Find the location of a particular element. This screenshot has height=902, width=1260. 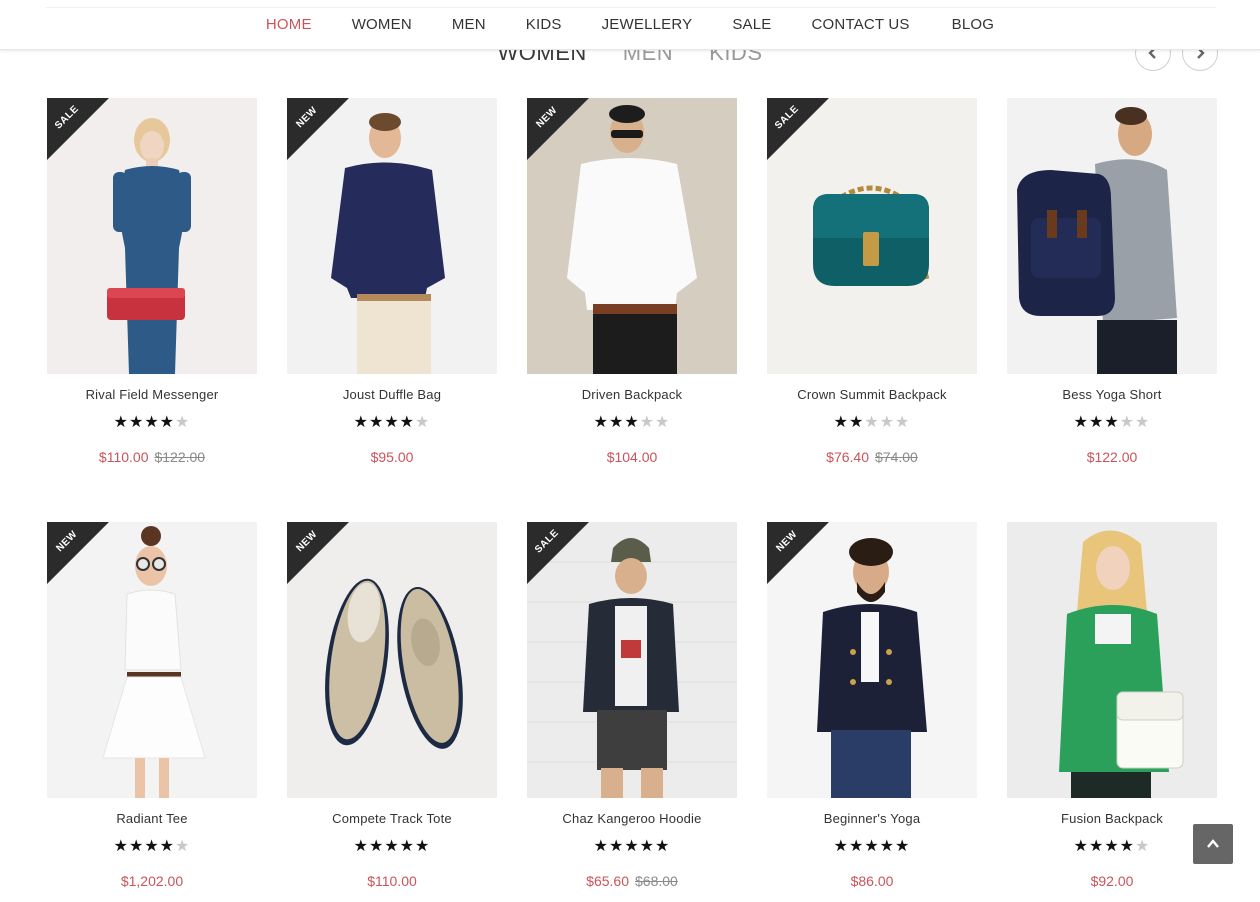

current-price: $86.00 is located at coordinates (872, 881).